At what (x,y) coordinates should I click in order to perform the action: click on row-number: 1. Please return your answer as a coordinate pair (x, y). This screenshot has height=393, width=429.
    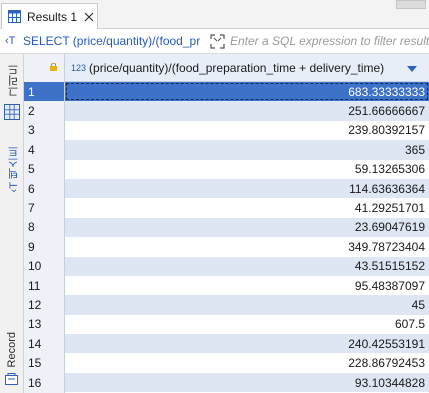
    Looking at the image, I should click on (44, 92).